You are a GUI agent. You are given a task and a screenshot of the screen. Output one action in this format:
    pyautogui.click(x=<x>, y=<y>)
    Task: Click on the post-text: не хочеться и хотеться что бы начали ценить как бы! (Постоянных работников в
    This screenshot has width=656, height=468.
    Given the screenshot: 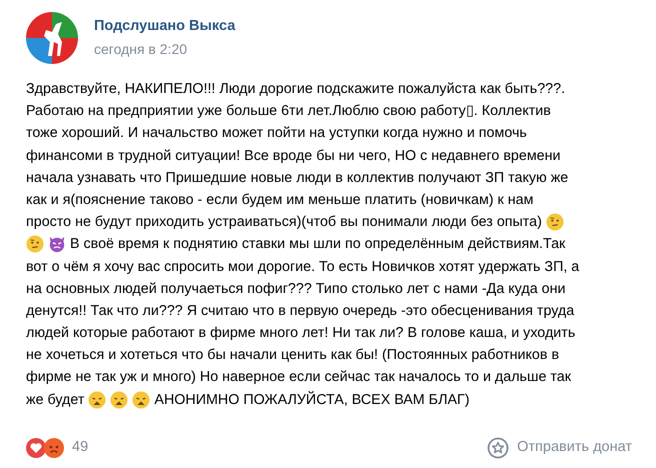 What is the action you would take?
    pyautogui.click(x=293, y=356)
    